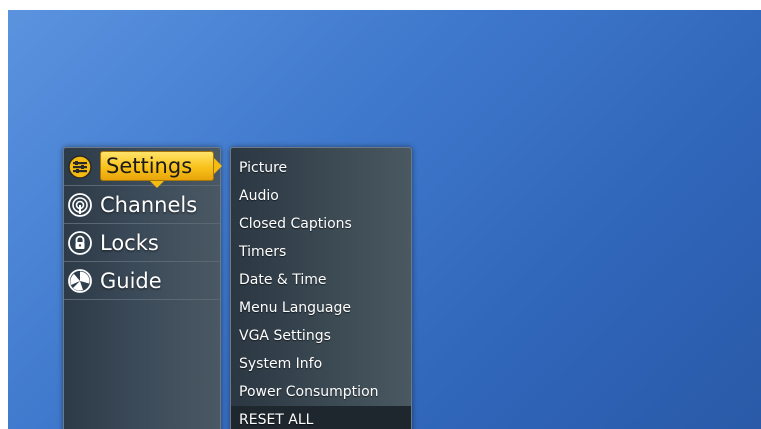 The width and height of the screenshot is (761, 429). Describe the element at coordinates (321, 364) in the screenshot. I see `submenu-item-system-info: System Info` at that location.